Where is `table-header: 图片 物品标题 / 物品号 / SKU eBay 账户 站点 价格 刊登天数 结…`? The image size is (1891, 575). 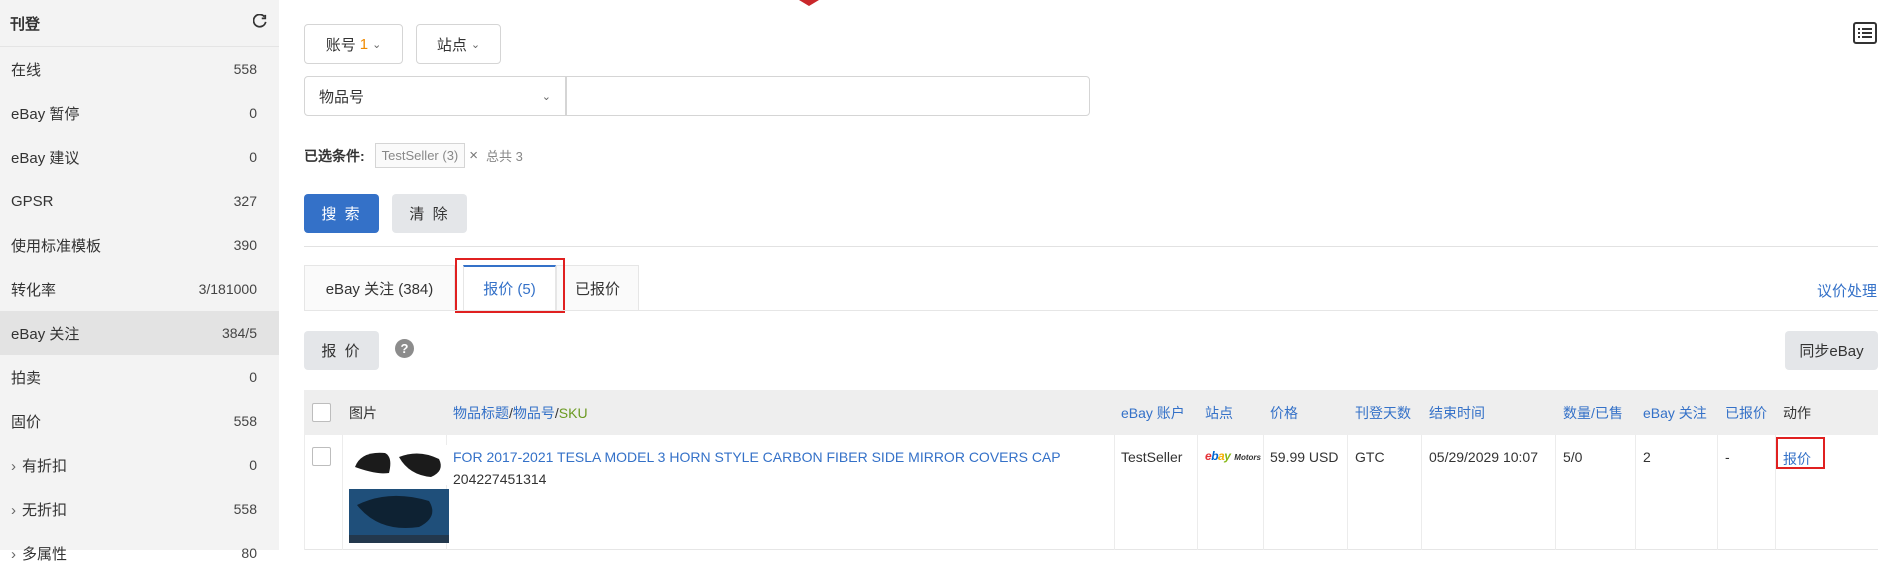 table-header: 图片 物品标题 / 物品号 / SKU eBay 账户 站点 价格 刊登天数 结… is located at coordinates (1091, 412).